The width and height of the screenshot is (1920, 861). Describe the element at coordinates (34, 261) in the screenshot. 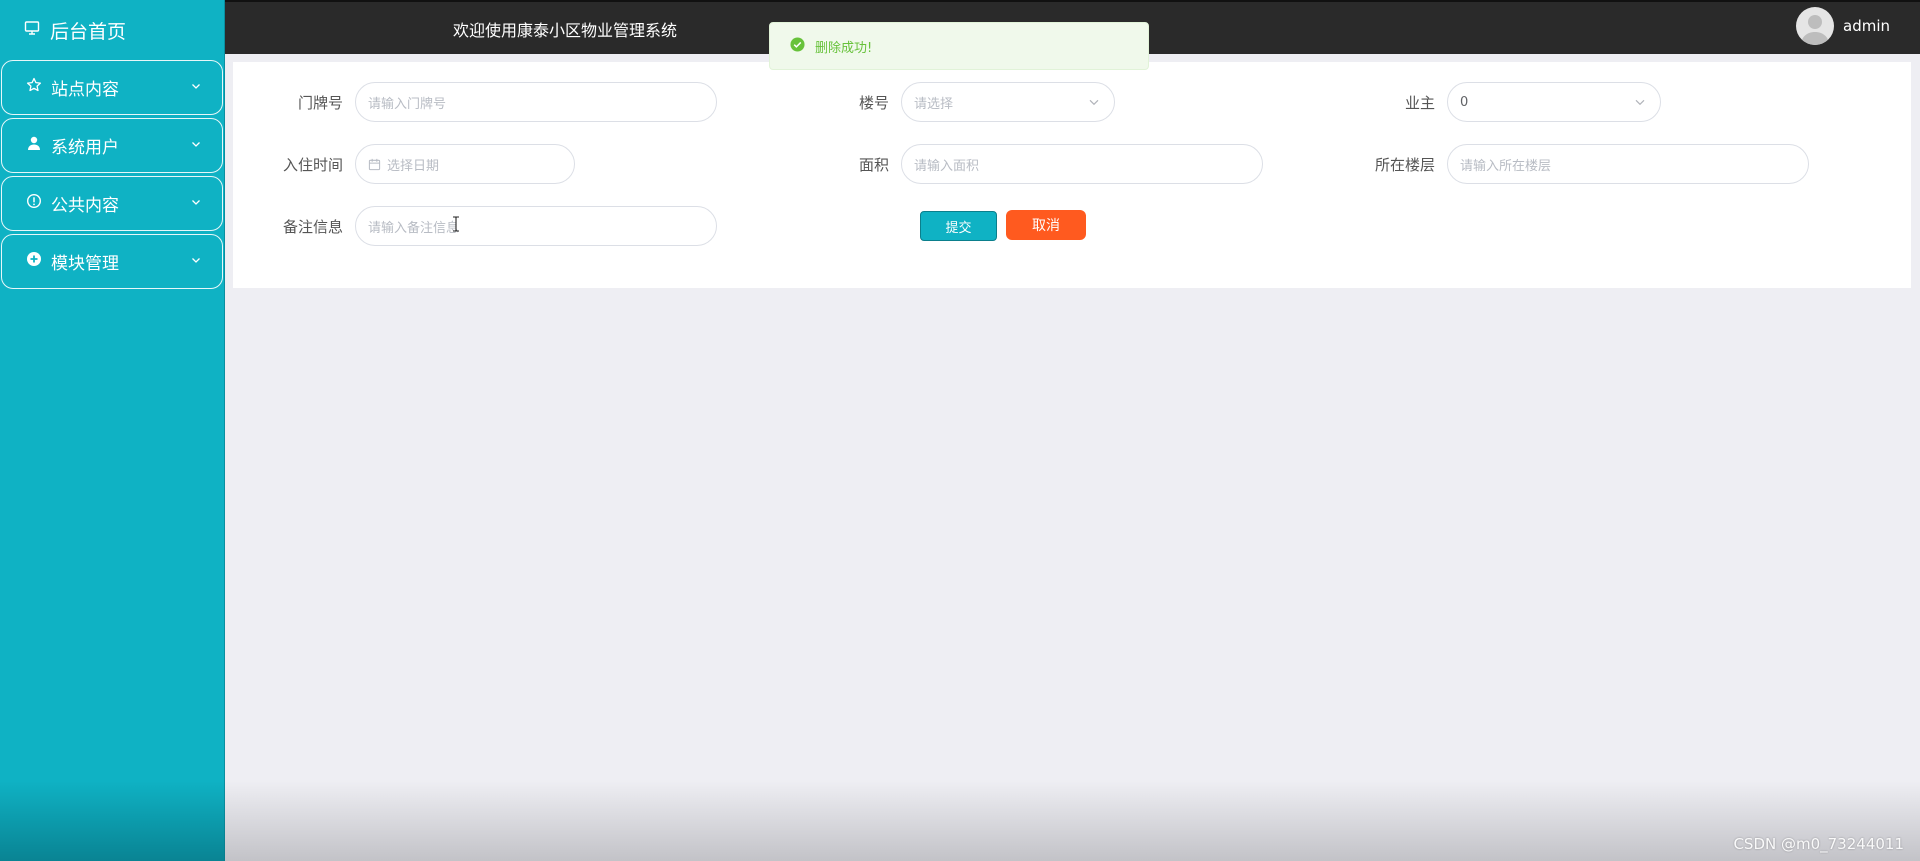

I see `plus-circle-icon` at that location.